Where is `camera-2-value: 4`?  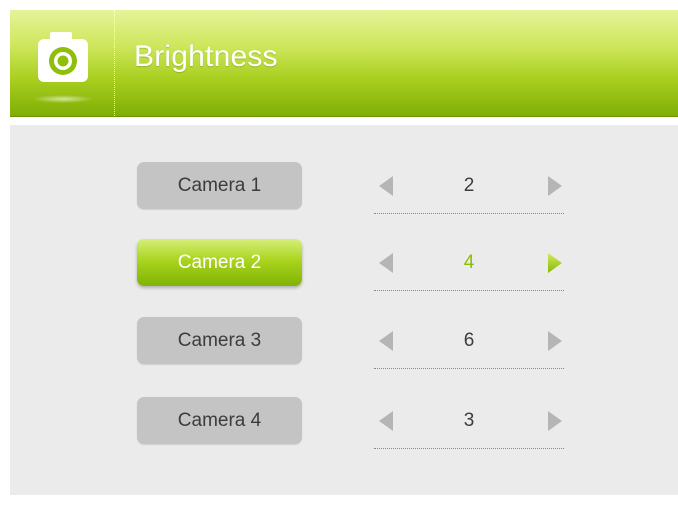 camera-2-value: 4 is located at coordinates (469, 262).